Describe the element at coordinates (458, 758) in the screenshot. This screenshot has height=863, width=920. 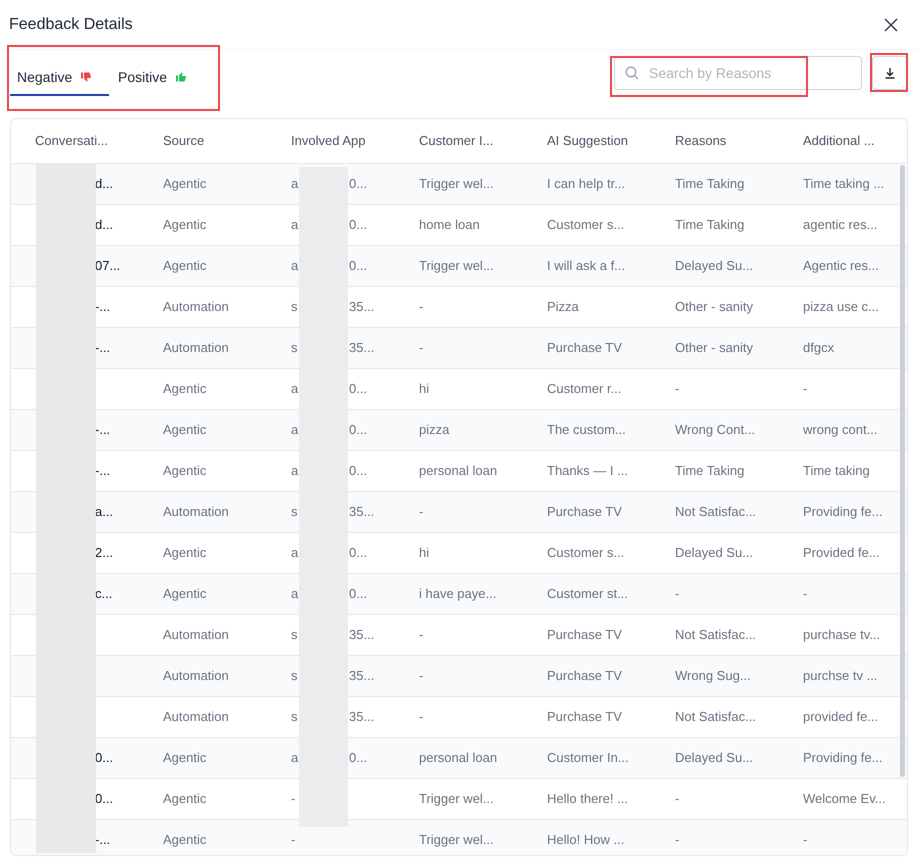
I see `table-cell-text: personal loan` at that location.